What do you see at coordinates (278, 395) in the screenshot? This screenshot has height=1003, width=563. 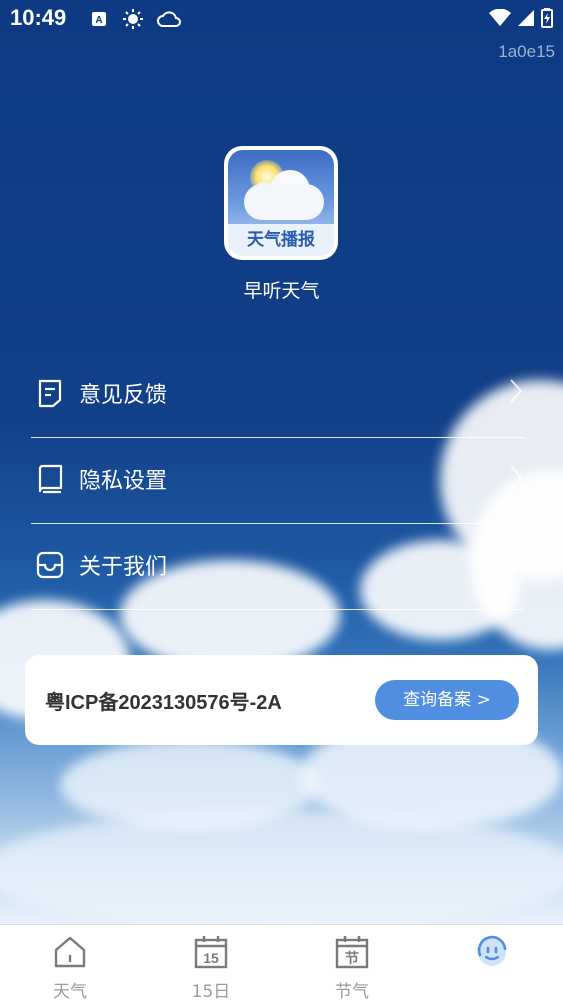 I see `menu-item-feedback: 意见反馈` at bounding box center [278, 395].